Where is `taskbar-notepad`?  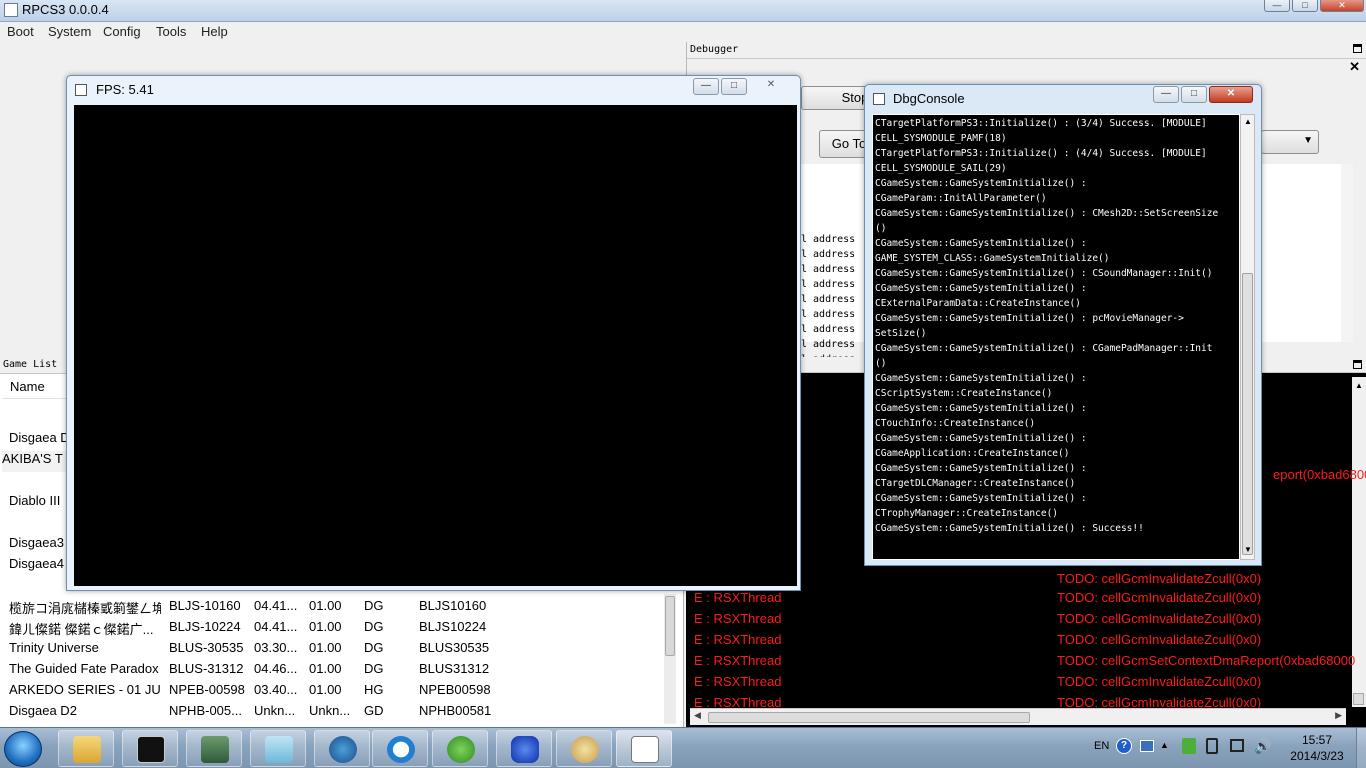 taskbar-notepad is located at coordinates (278, 748).